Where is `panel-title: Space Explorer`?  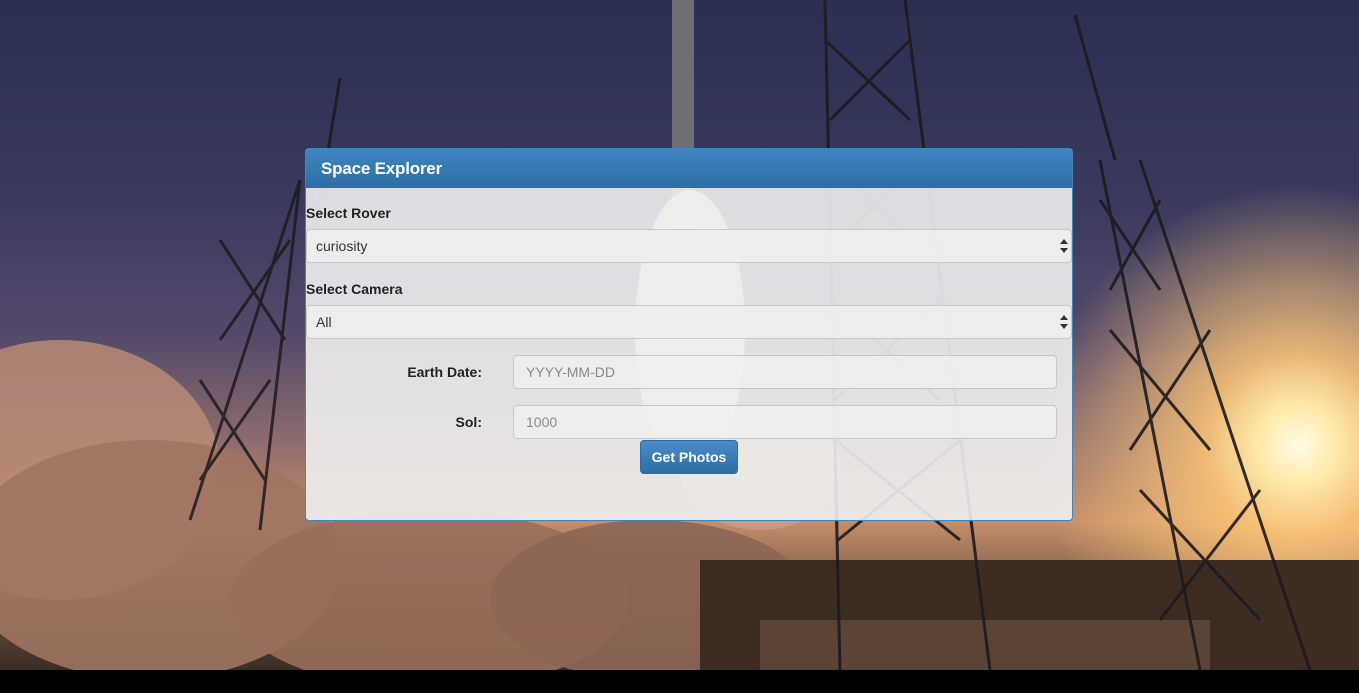 panel-title: Space Explorer is located at coordinates (689, 168).